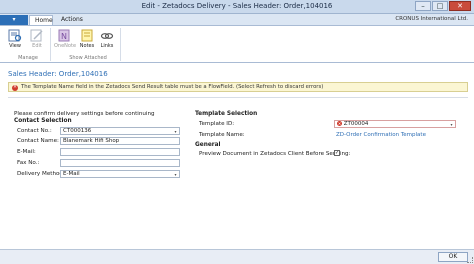  Describe the element at coordinates (120, 174) in the screenshot. I see `delivery-method-select: E-Mail ▾` at that location.